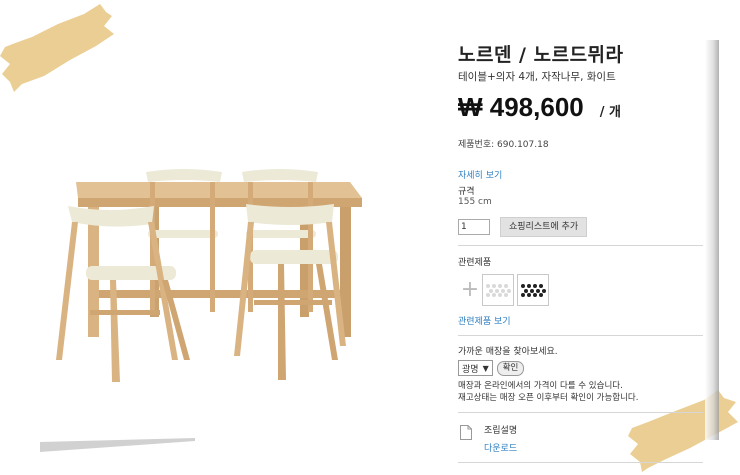  I want to click on product-price: ₩ 498,600, so click(521, 107).